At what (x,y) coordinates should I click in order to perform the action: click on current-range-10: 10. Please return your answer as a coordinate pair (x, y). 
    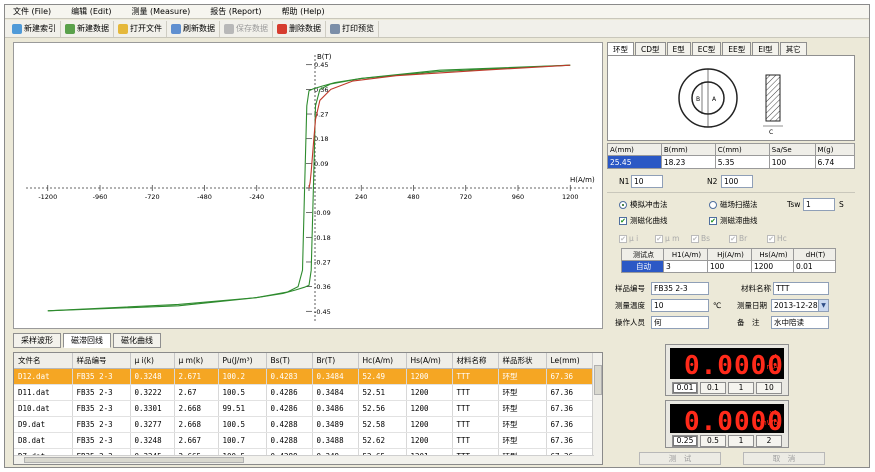
    Looking at the image, I should click on (769, 388).